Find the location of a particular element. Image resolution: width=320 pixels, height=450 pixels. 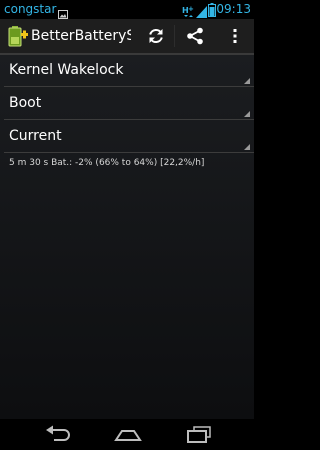

to-reference-spinner: Current is located at coordinates (129, 137).